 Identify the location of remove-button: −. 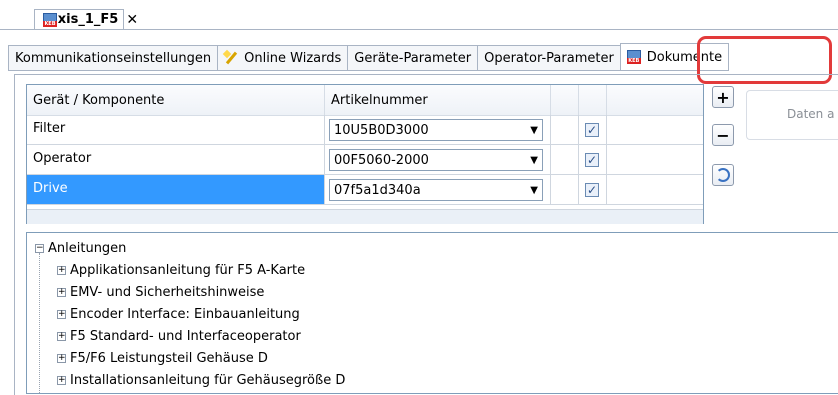
(723, 135).